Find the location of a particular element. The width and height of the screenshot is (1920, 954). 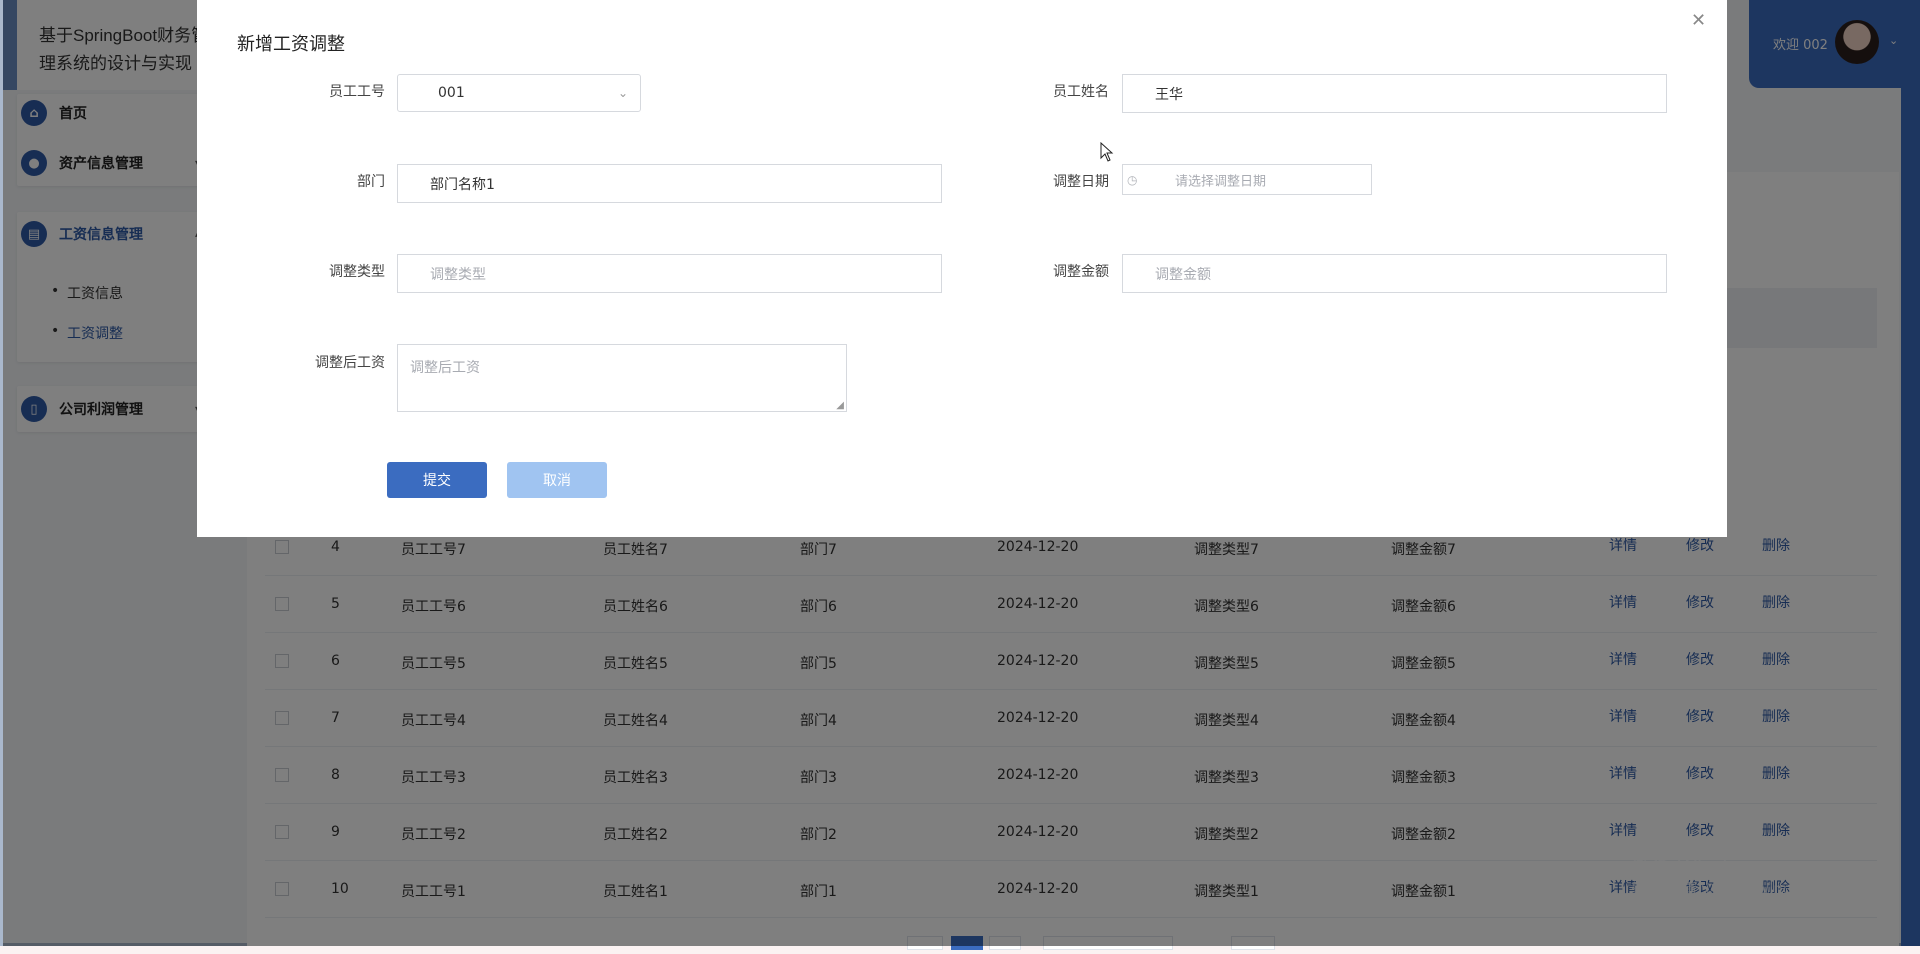

emp-no-select: 001 ⌄ is located at coordinates (519, 93).